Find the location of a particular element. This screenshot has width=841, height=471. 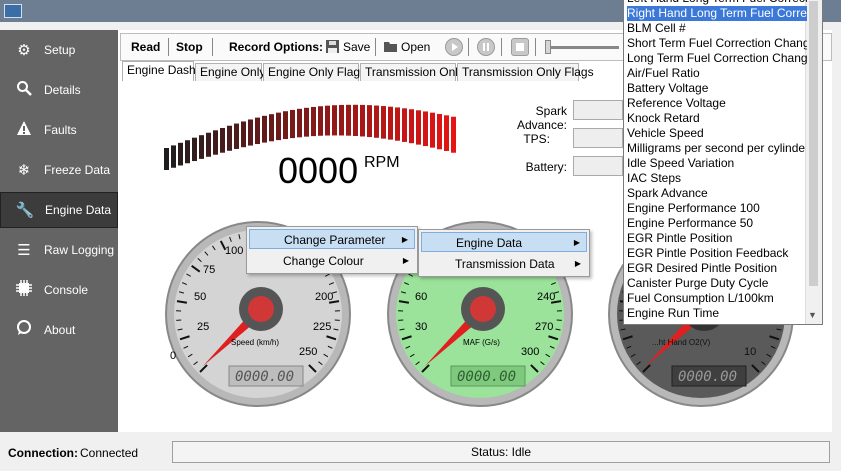

playback-slider-thumb is located at coordinates (548, 47).